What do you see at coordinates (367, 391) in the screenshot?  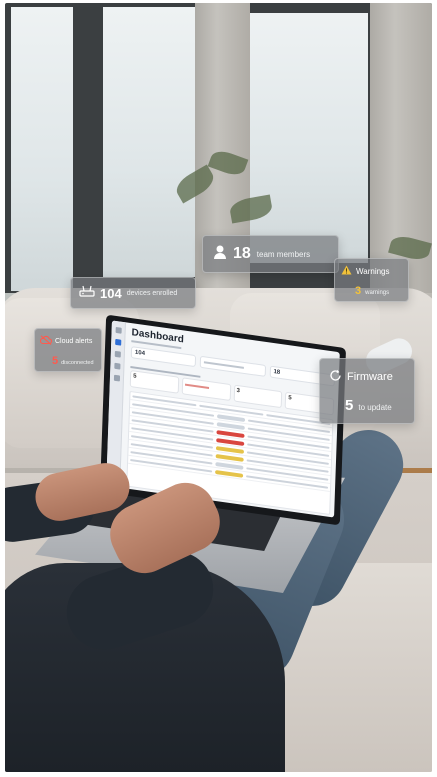 I see `firmware-card: Firmware 5 to update` at bounding box center [367, 391].